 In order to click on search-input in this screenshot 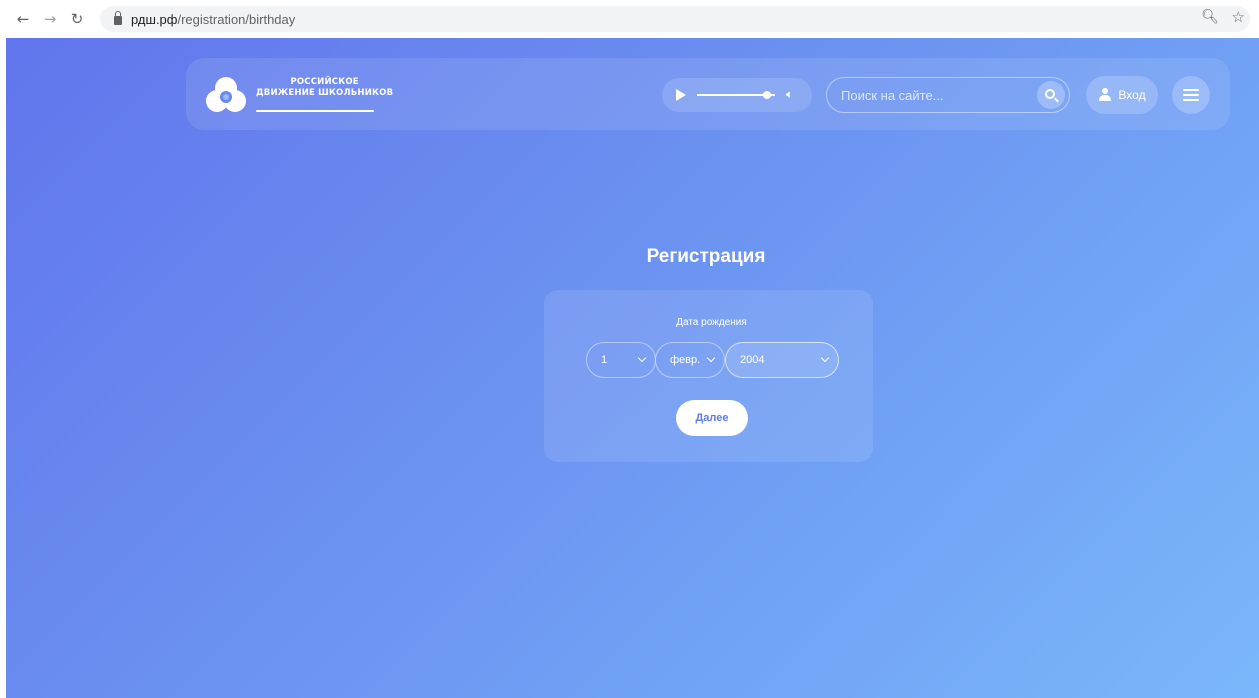, I will do `click(936, 95)`.